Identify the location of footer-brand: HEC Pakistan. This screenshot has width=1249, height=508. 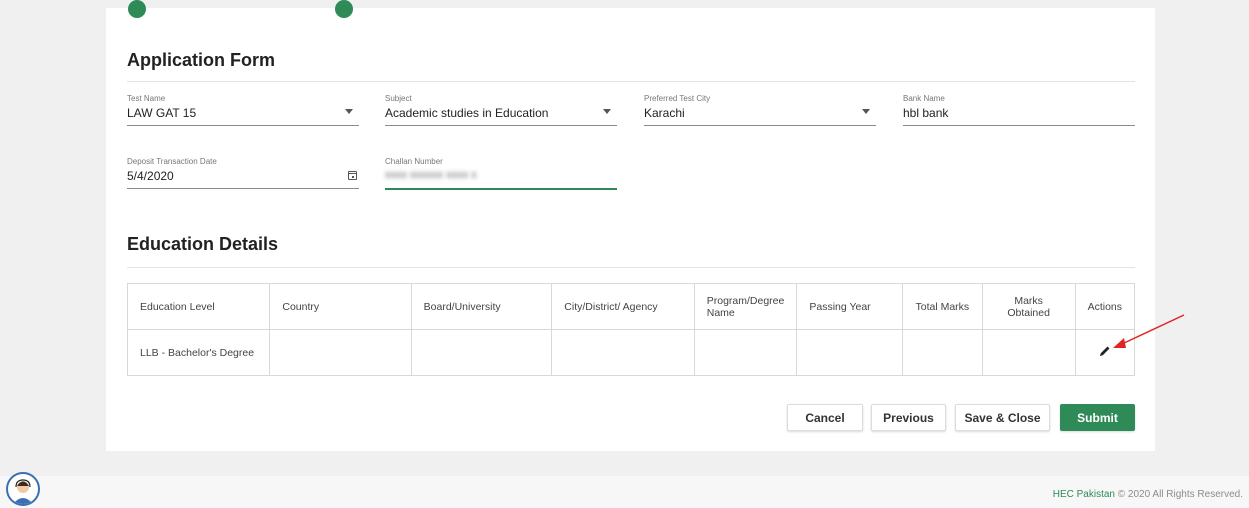
(1083, 494).